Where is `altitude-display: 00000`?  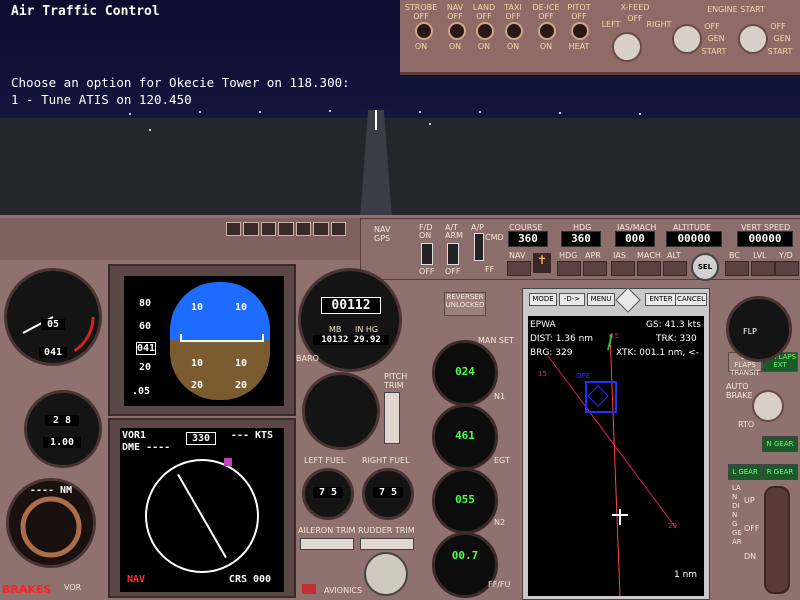 altitude-display: 00000 is located at coordinates (694, 239).